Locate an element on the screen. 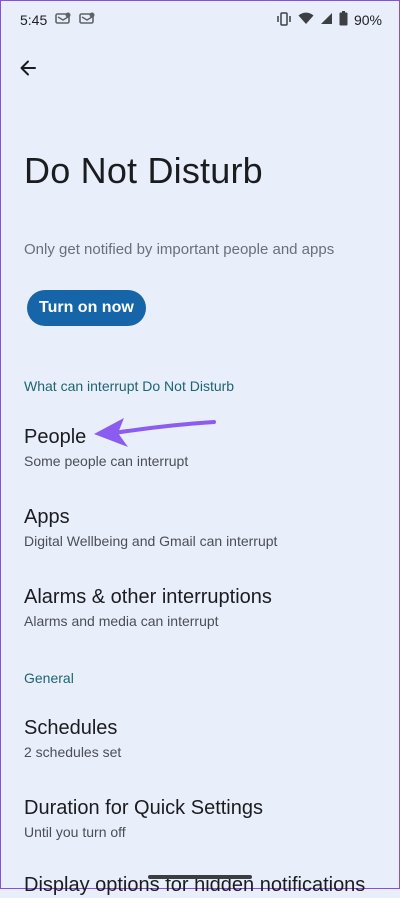 This screenshot has width=400, height=898. item-subtitle: Until you turn off is located at coordinates (75, 832).